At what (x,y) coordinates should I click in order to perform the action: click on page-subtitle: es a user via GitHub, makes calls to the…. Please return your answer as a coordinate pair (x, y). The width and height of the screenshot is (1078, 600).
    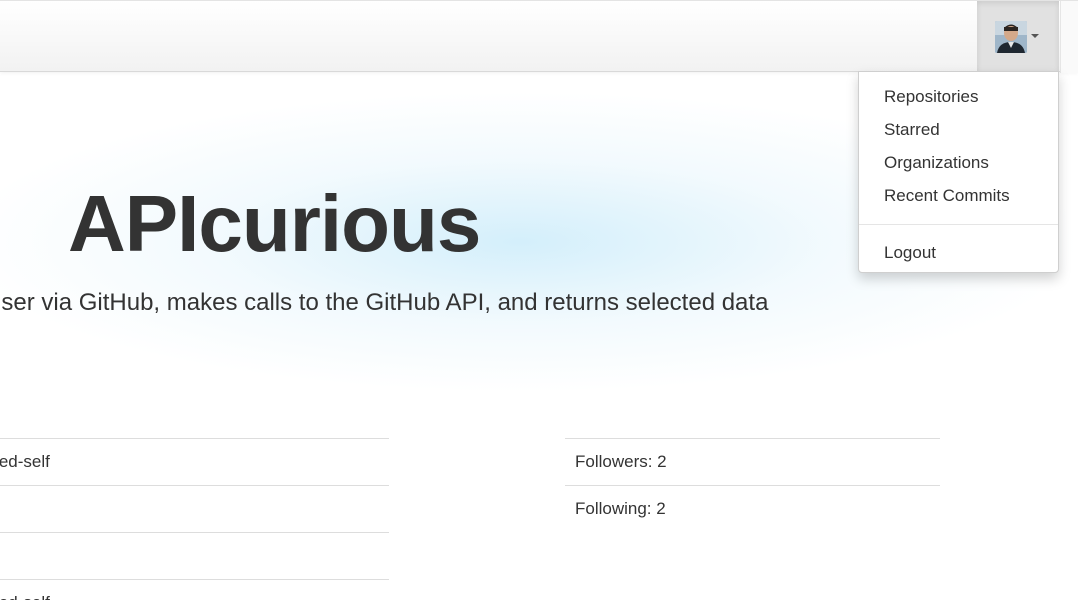
    Looking at the image, I should click on (384, 302).